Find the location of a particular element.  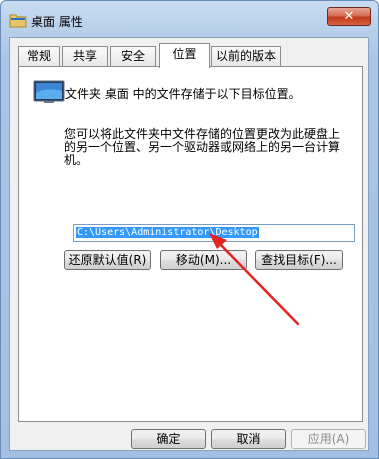

tab-security: 安全 is located at coordinates (133, 56).